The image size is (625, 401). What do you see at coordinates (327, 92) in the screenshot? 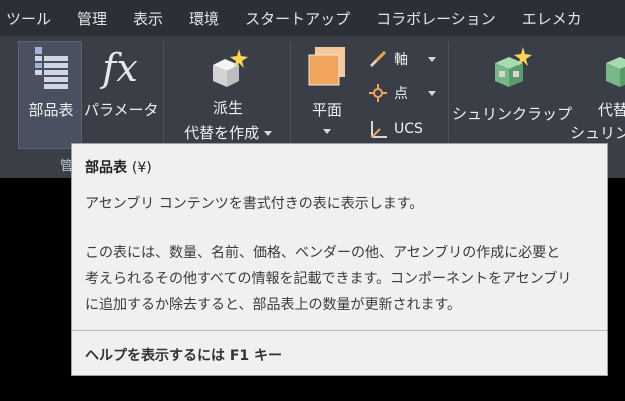
I see `plane-button: 平面` at bounding box center [327, 92].